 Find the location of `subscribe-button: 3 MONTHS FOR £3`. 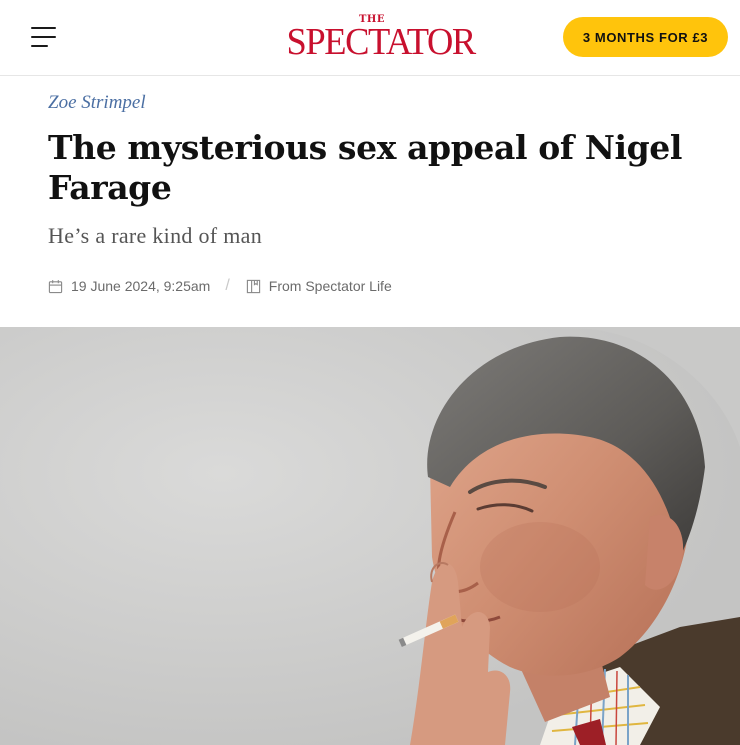

subscribe-button: 3 MONTHS FOR £3 is located at coordinates (645, 37).